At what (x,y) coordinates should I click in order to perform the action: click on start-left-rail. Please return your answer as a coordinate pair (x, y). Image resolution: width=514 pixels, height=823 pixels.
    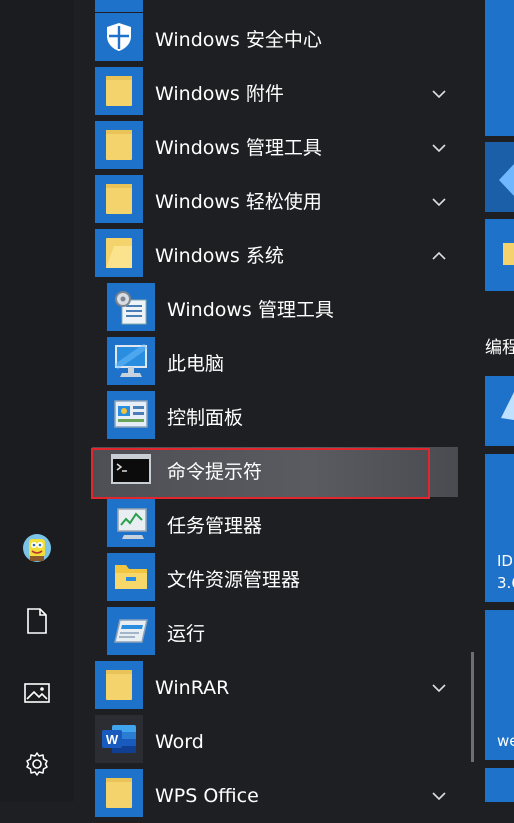
    Looking at the image, I should click on (37, 401).